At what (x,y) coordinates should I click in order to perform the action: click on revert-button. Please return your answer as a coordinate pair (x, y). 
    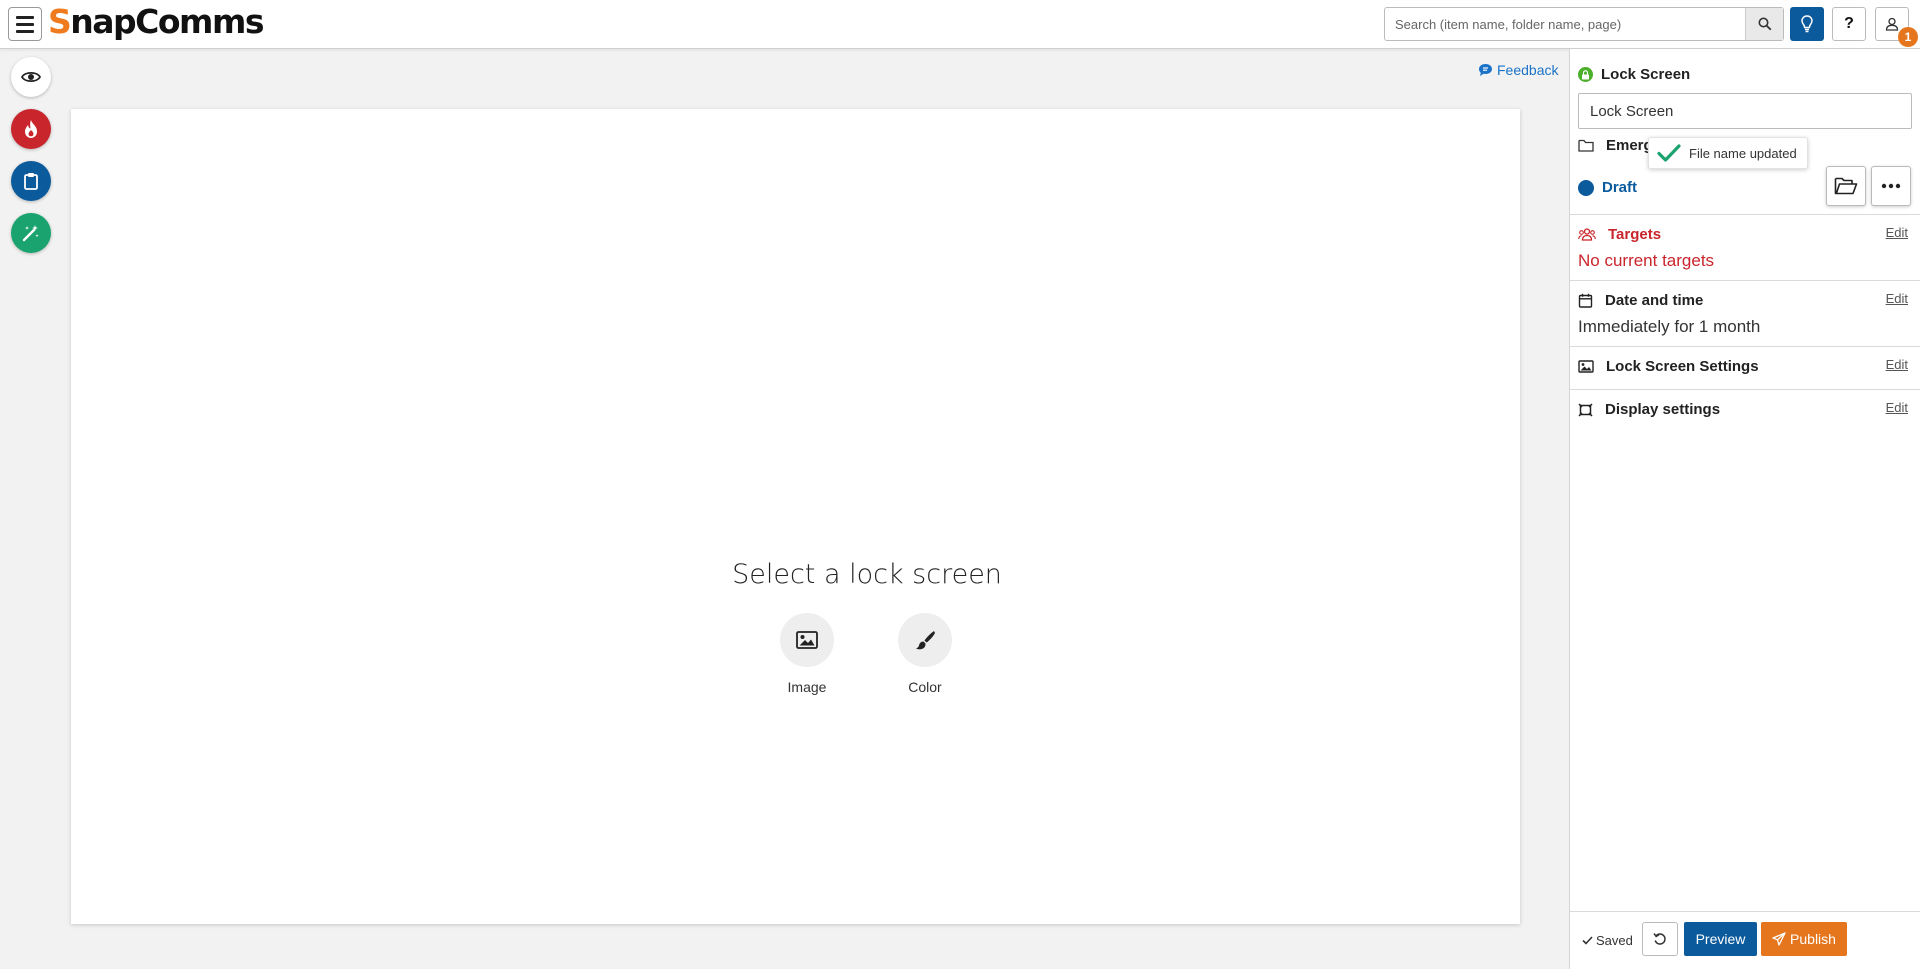
    Looking at the image, I should click on (1660, 939).